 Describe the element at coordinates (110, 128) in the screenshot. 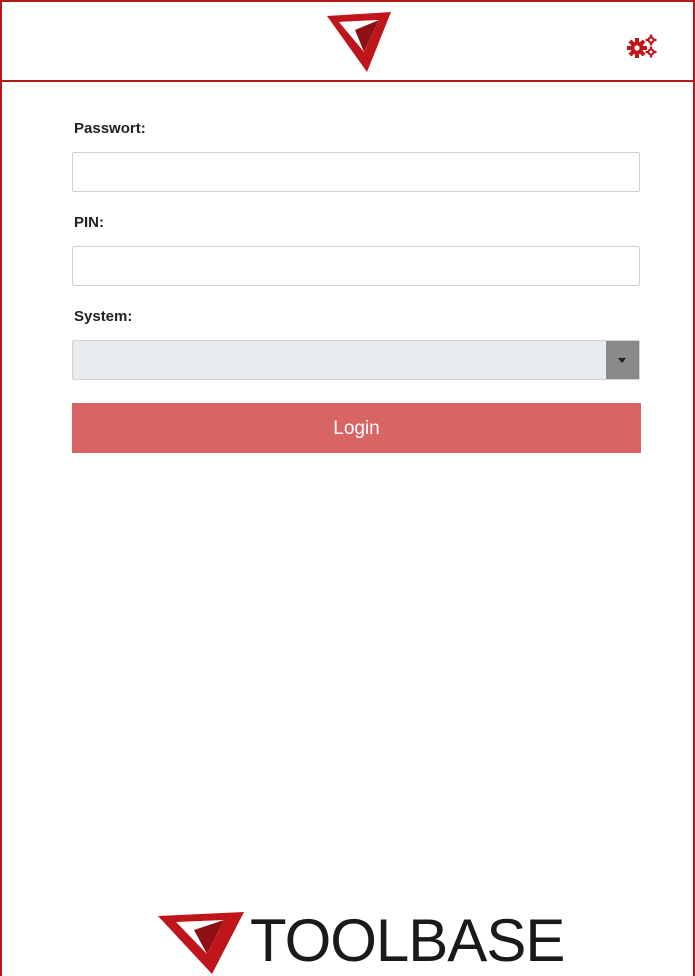

I see `password-label: Passwort:` at that location.